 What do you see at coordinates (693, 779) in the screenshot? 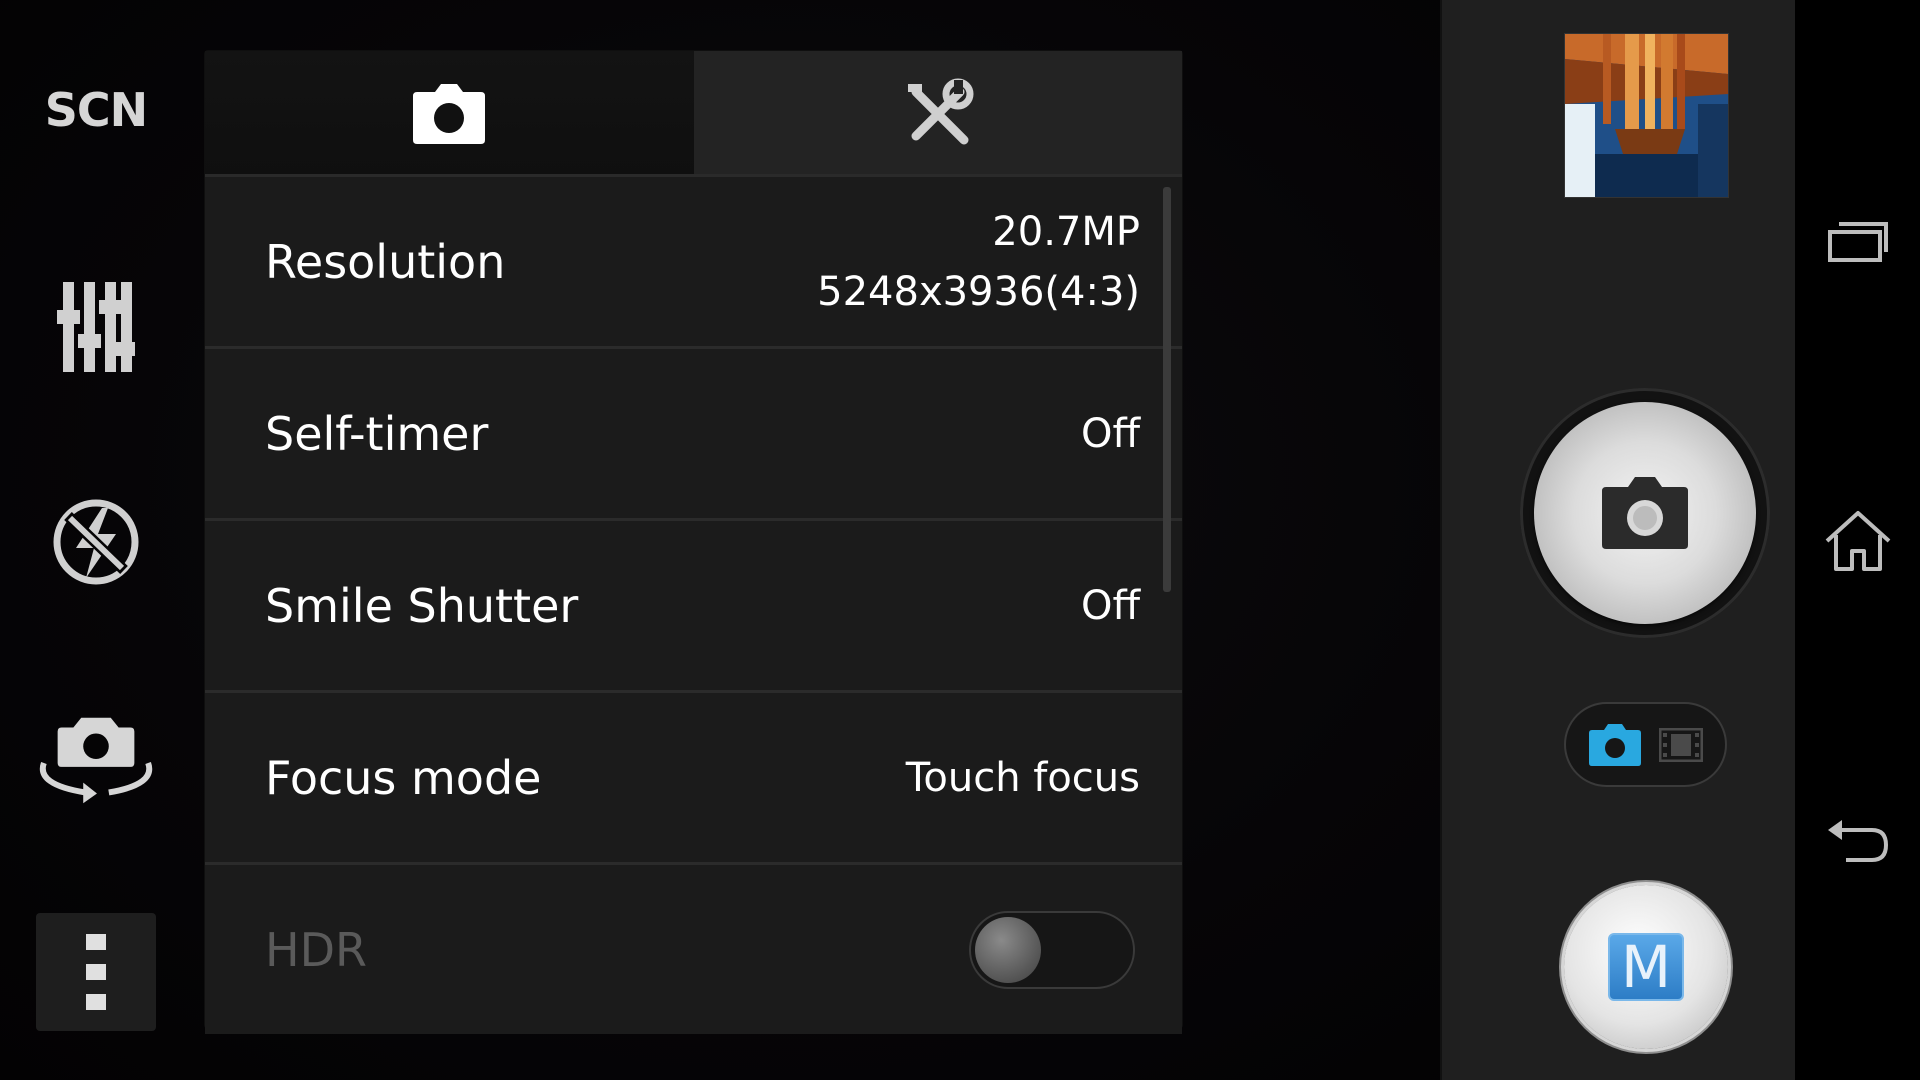
I see `setting-row-focus-mode: Focus mode Touch focus` at bounding box center [693, 779].